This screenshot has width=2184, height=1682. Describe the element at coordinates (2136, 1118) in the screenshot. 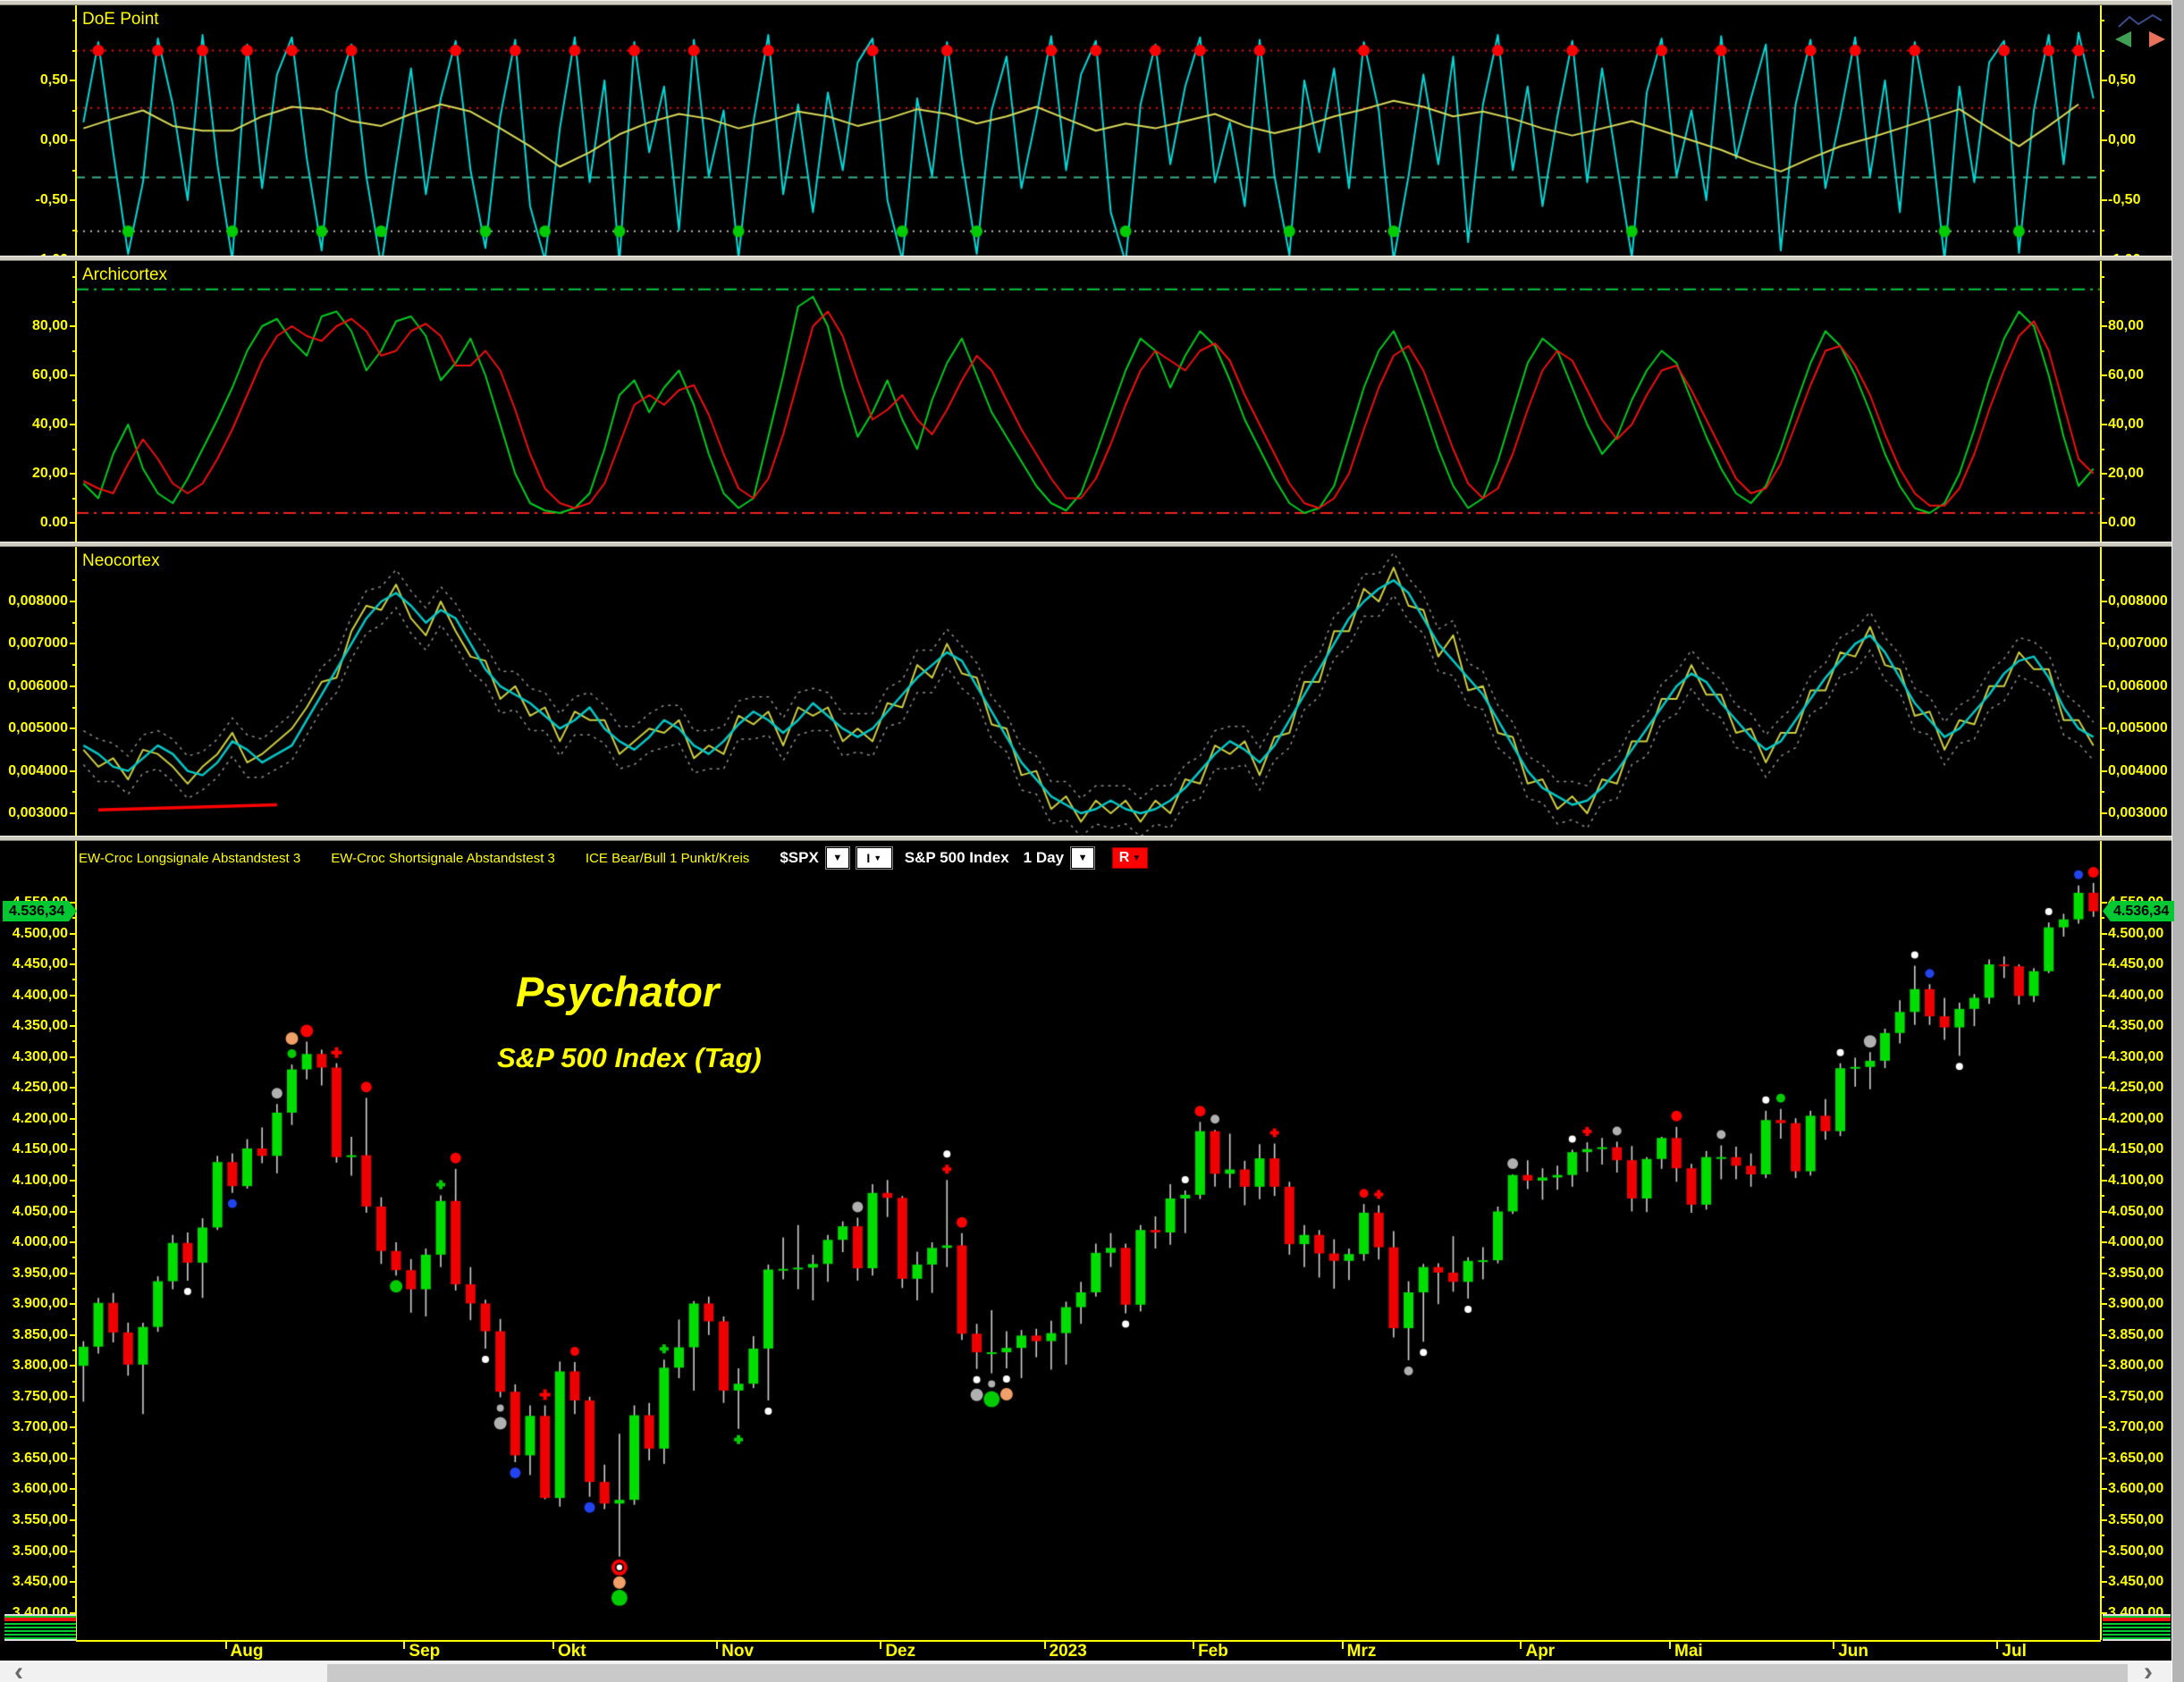

I see `y-axis-label: 4.200,00` at that location.